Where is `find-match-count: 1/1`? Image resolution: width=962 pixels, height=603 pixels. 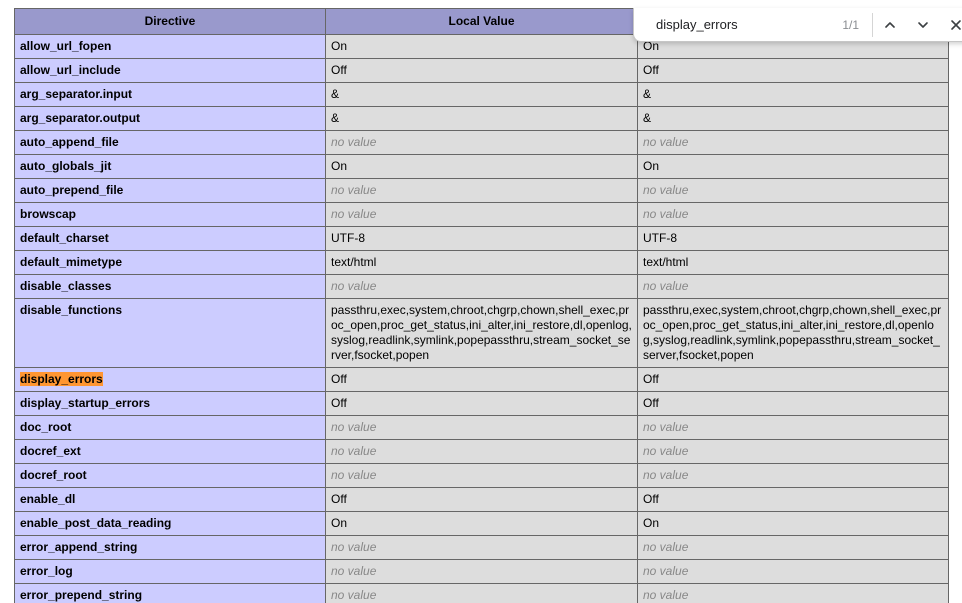 find-match-count: 1/1 is located at coordinates (850, 24).